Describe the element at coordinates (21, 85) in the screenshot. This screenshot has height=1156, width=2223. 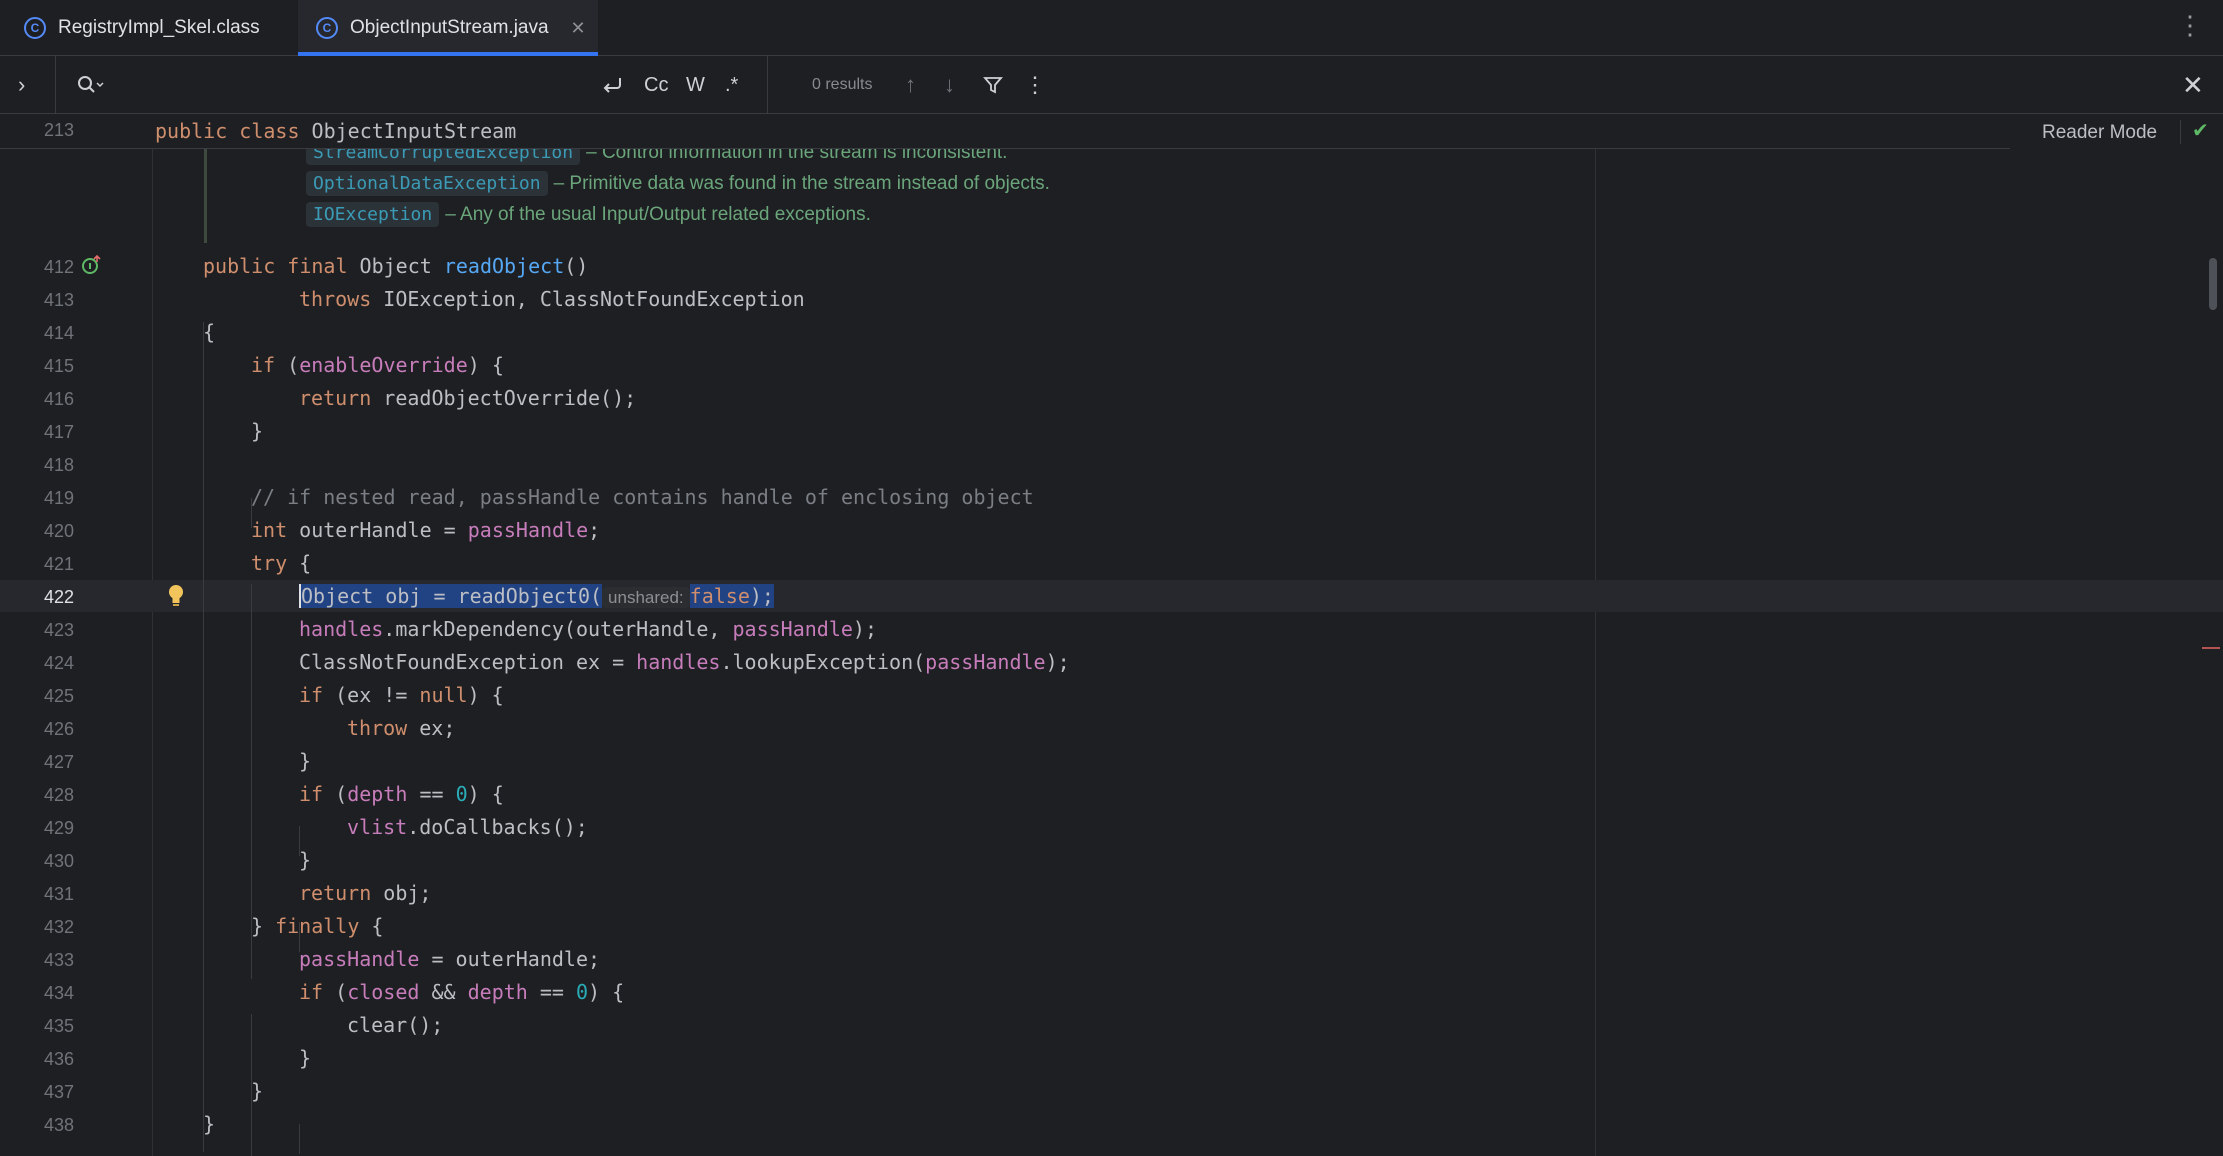
I see `chevron-right-icon: ›` at that location.